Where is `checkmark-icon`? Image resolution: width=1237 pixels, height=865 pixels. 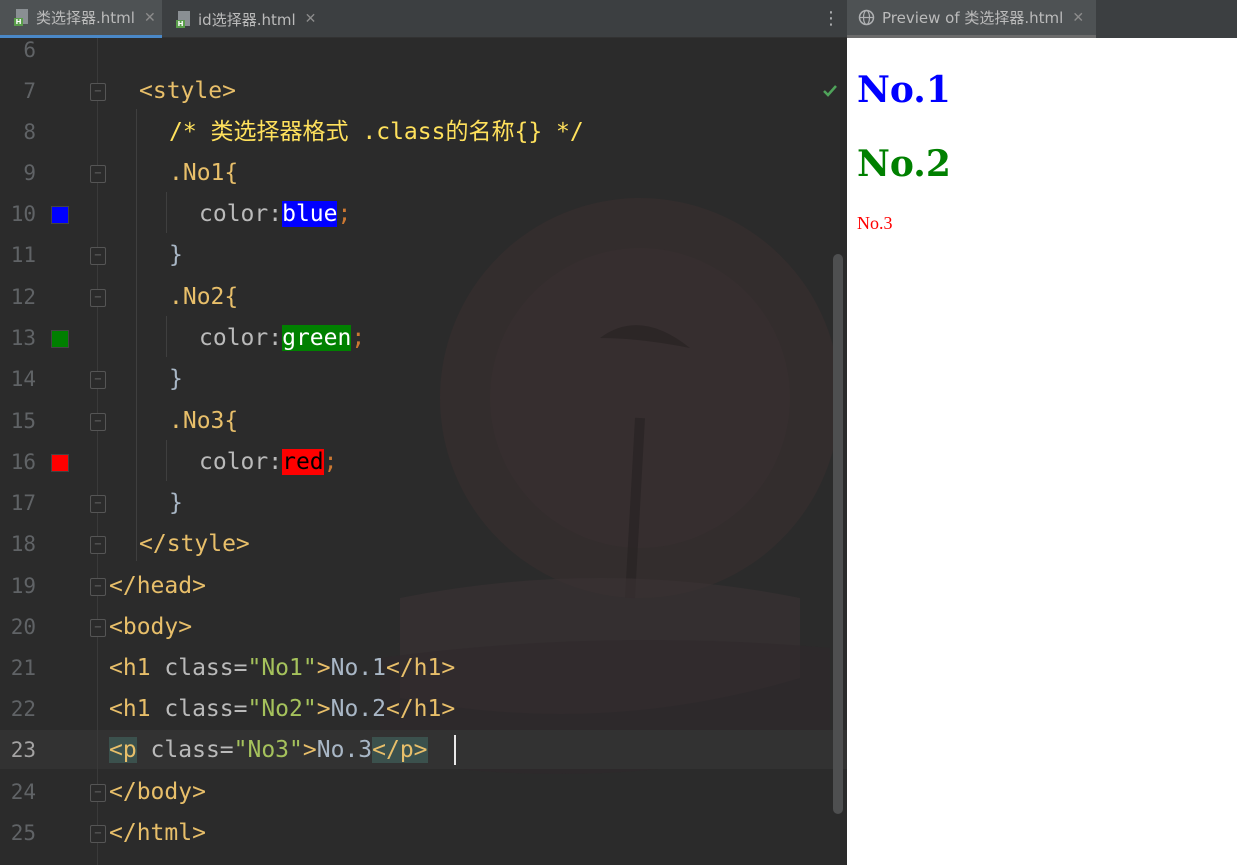 checkmark-icon is located at coordinates (830, 91).